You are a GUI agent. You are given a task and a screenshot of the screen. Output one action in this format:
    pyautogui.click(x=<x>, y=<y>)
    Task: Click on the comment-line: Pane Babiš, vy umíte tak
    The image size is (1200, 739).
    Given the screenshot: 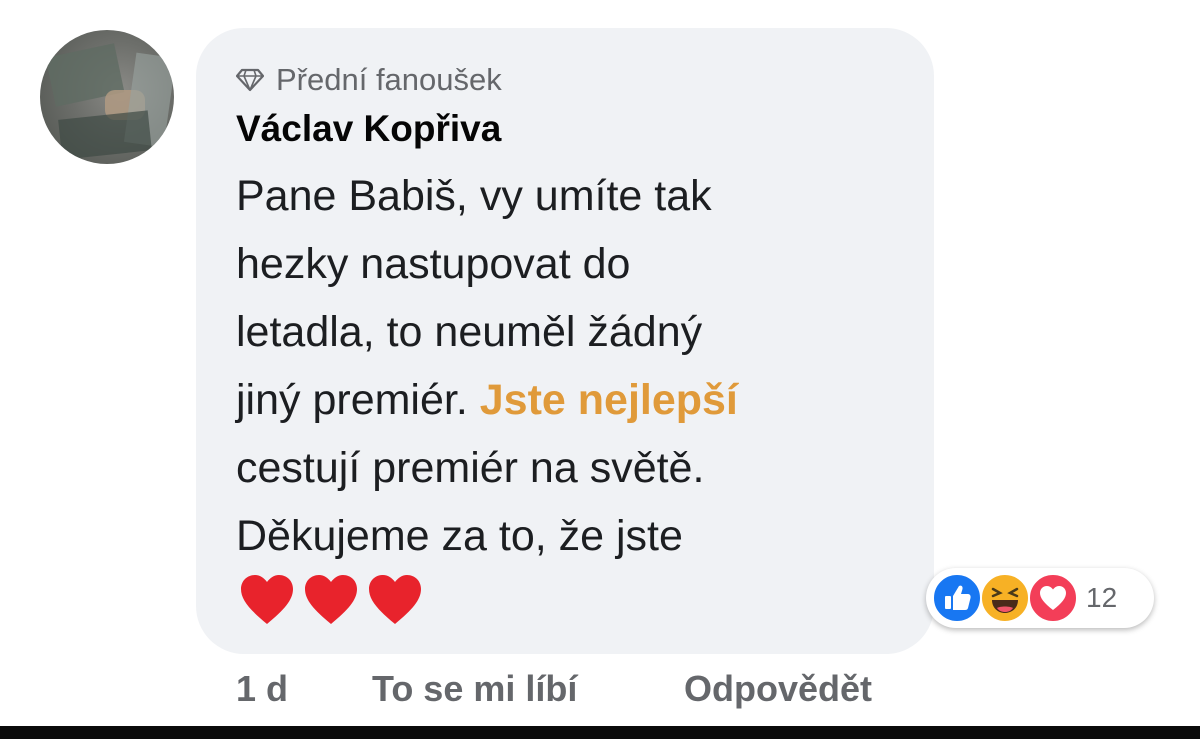 What is the action you would take?
    pyautogui.click(x=474, y=196)
    